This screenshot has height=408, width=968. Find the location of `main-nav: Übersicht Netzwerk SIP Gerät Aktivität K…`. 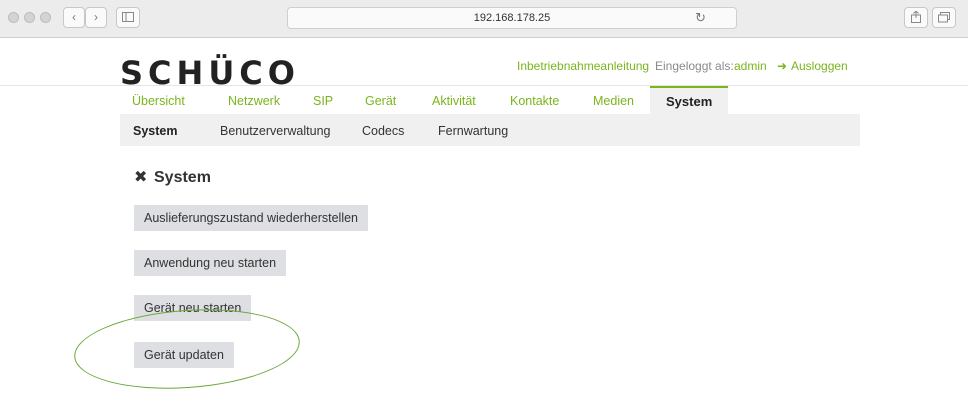

main-nav: Übersicht Netzwerk SIP Gerät Aktivität K… is located at coordinates (490, 100).